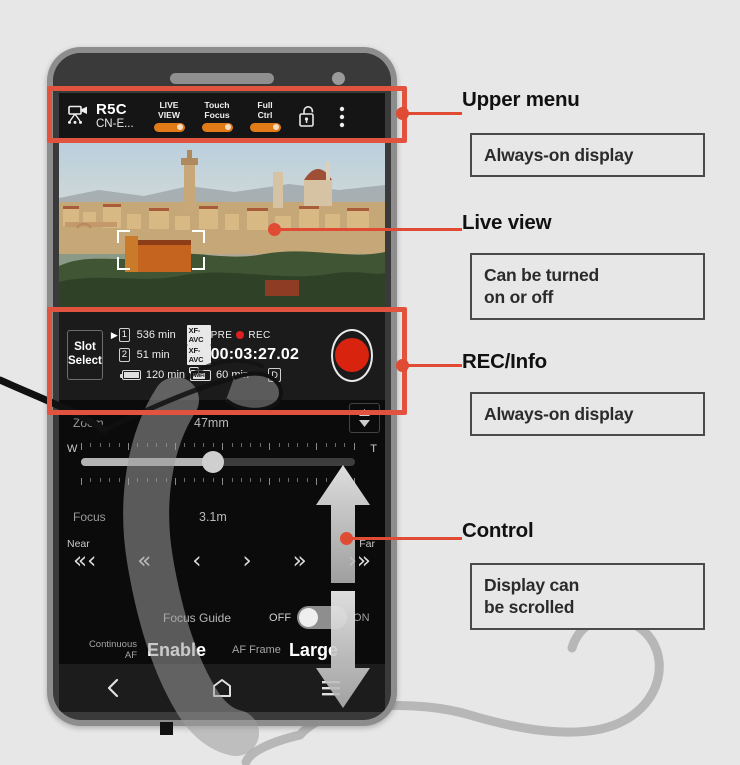 This screenshot has width=740, height=765. What do you see at coordinates (176, 650) in the screenshot?
I see `continuous-af-value: Enable` at bounding box center [176, 650].